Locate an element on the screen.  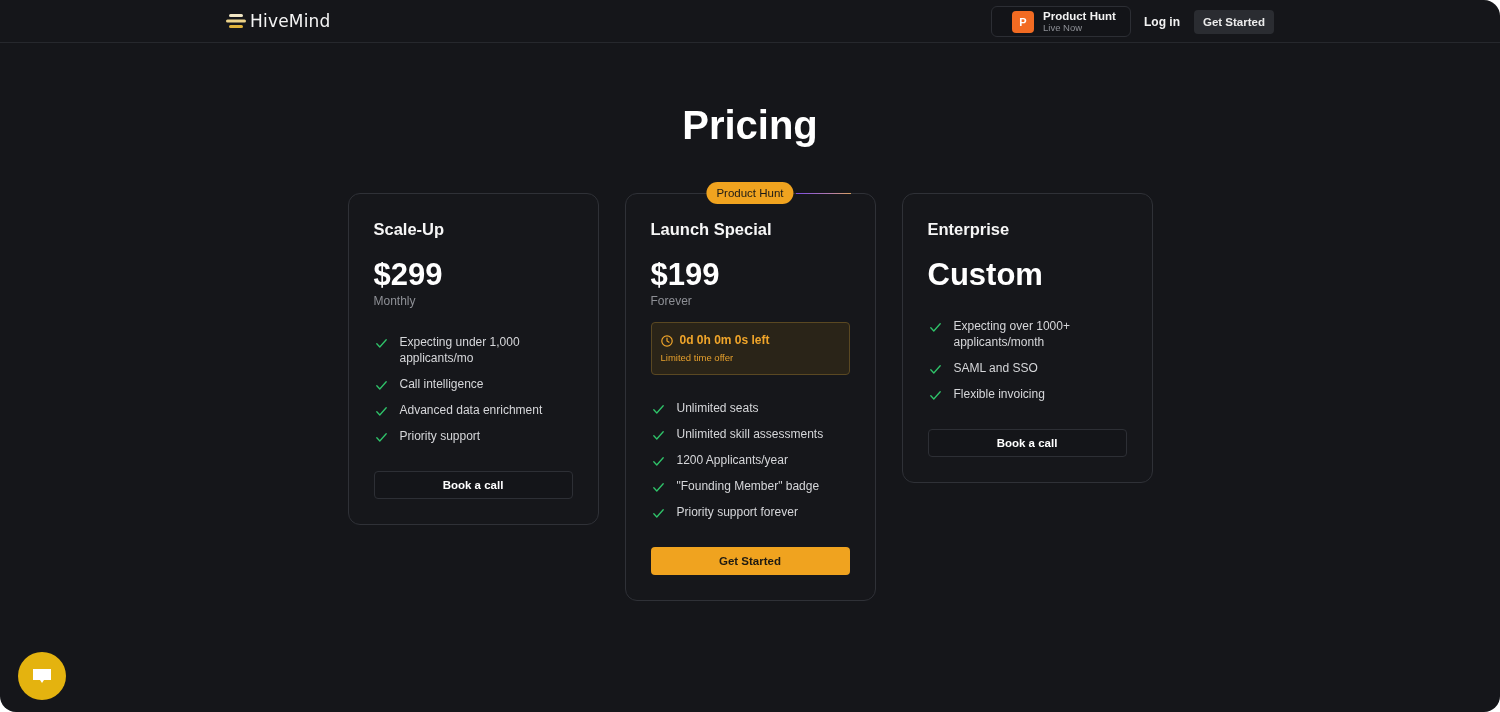
product-hunt-title: Product Hunt is located at coordinates (1079, 15).